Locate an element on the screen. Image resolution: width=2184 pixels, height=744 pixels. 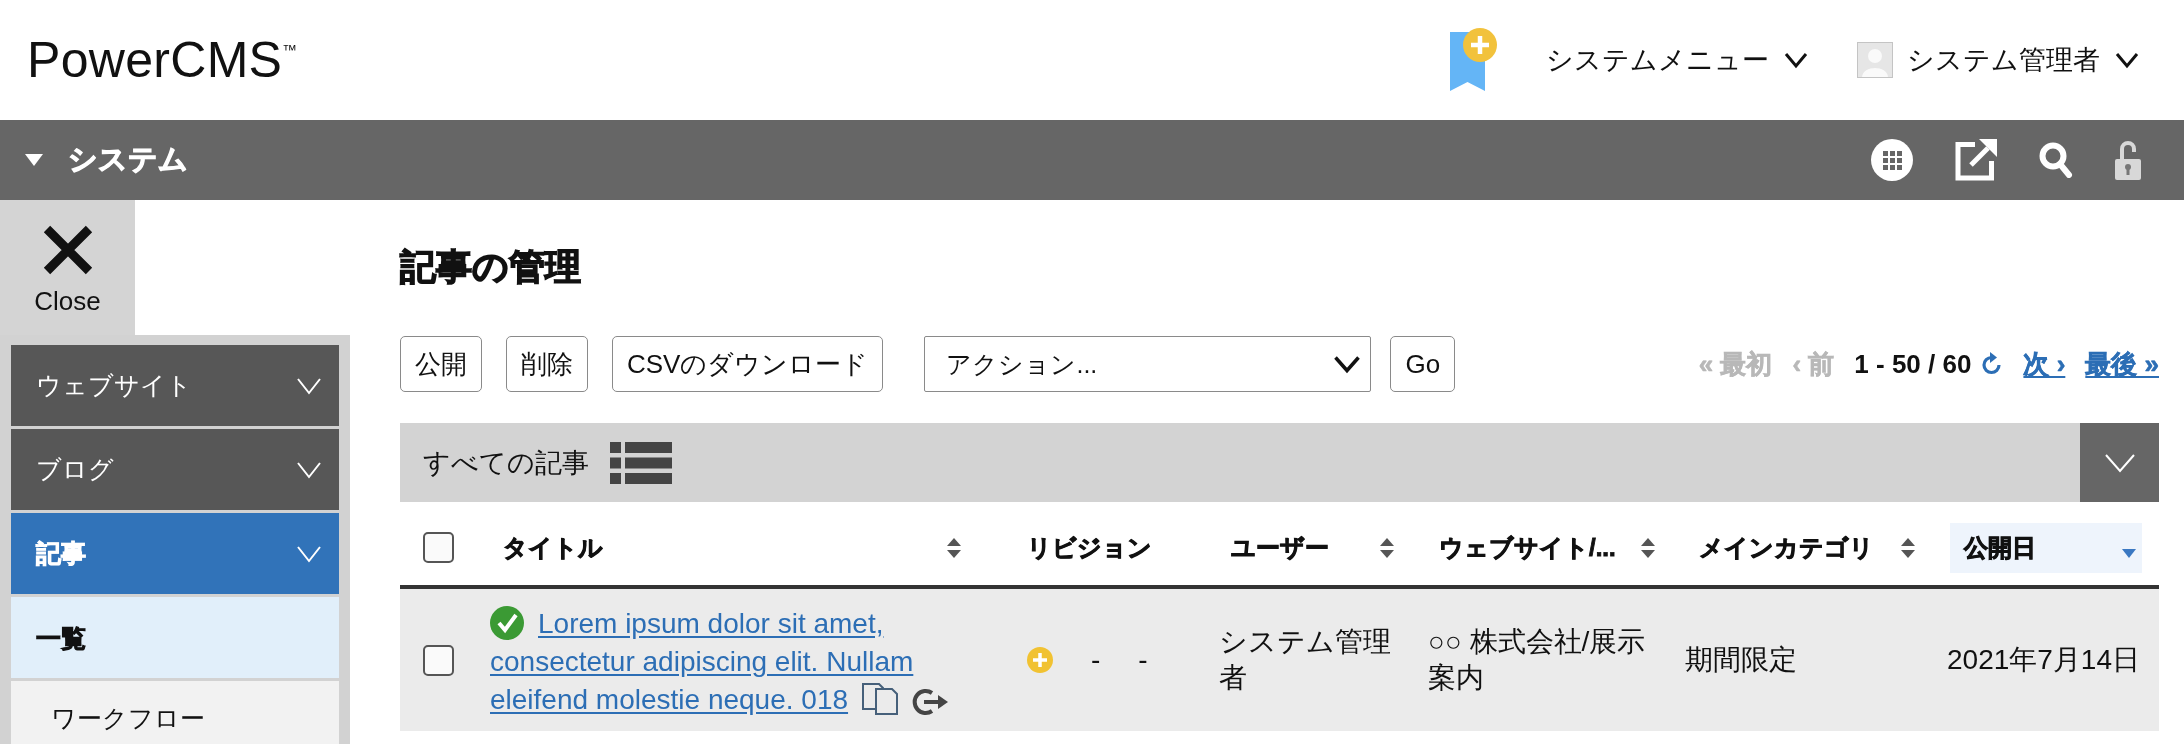
search-icon is located at coordinates (2056, 160).